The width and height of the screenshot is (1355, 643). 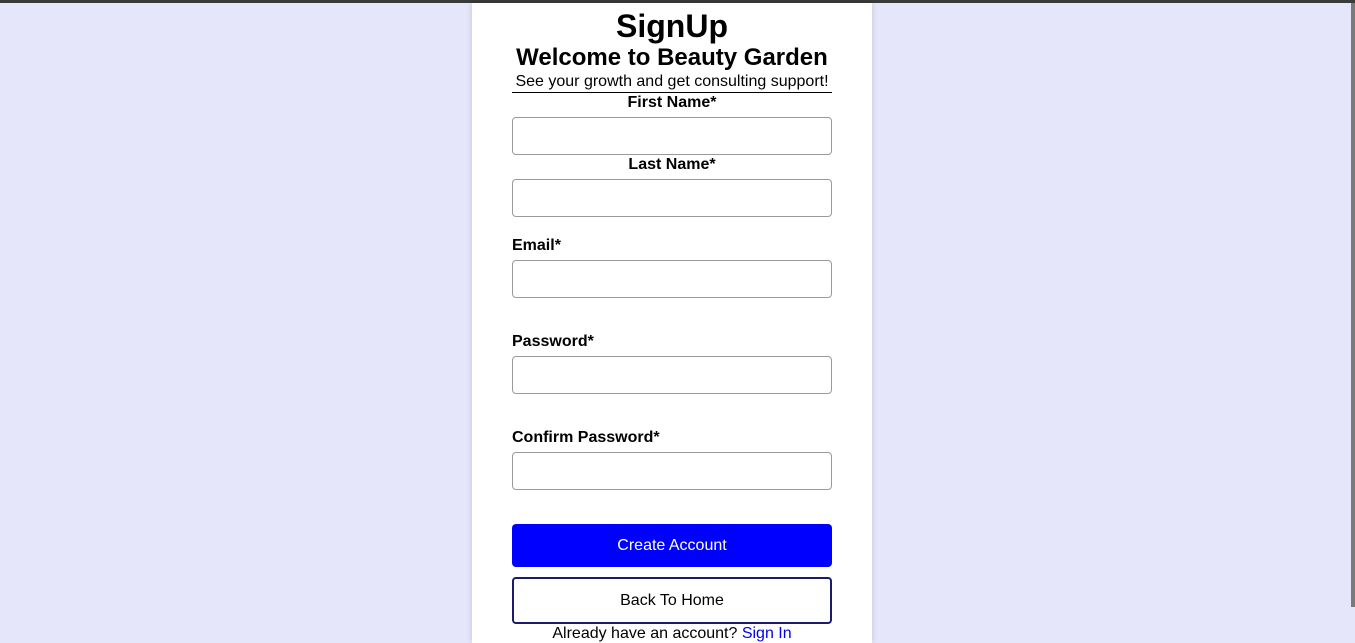 I want to click on first-name-label: First Name*, so click(x=672, y=102).